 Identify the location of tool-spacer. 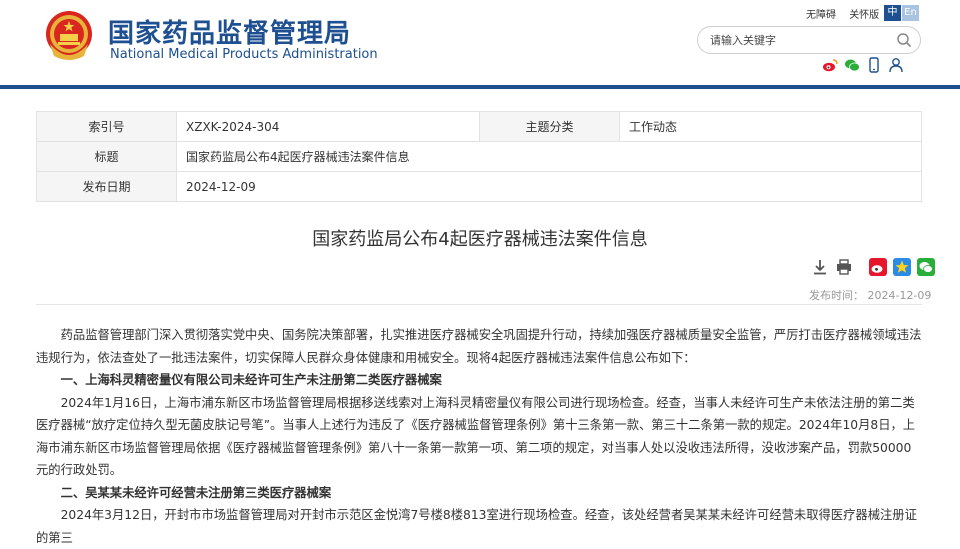
(861, 267).